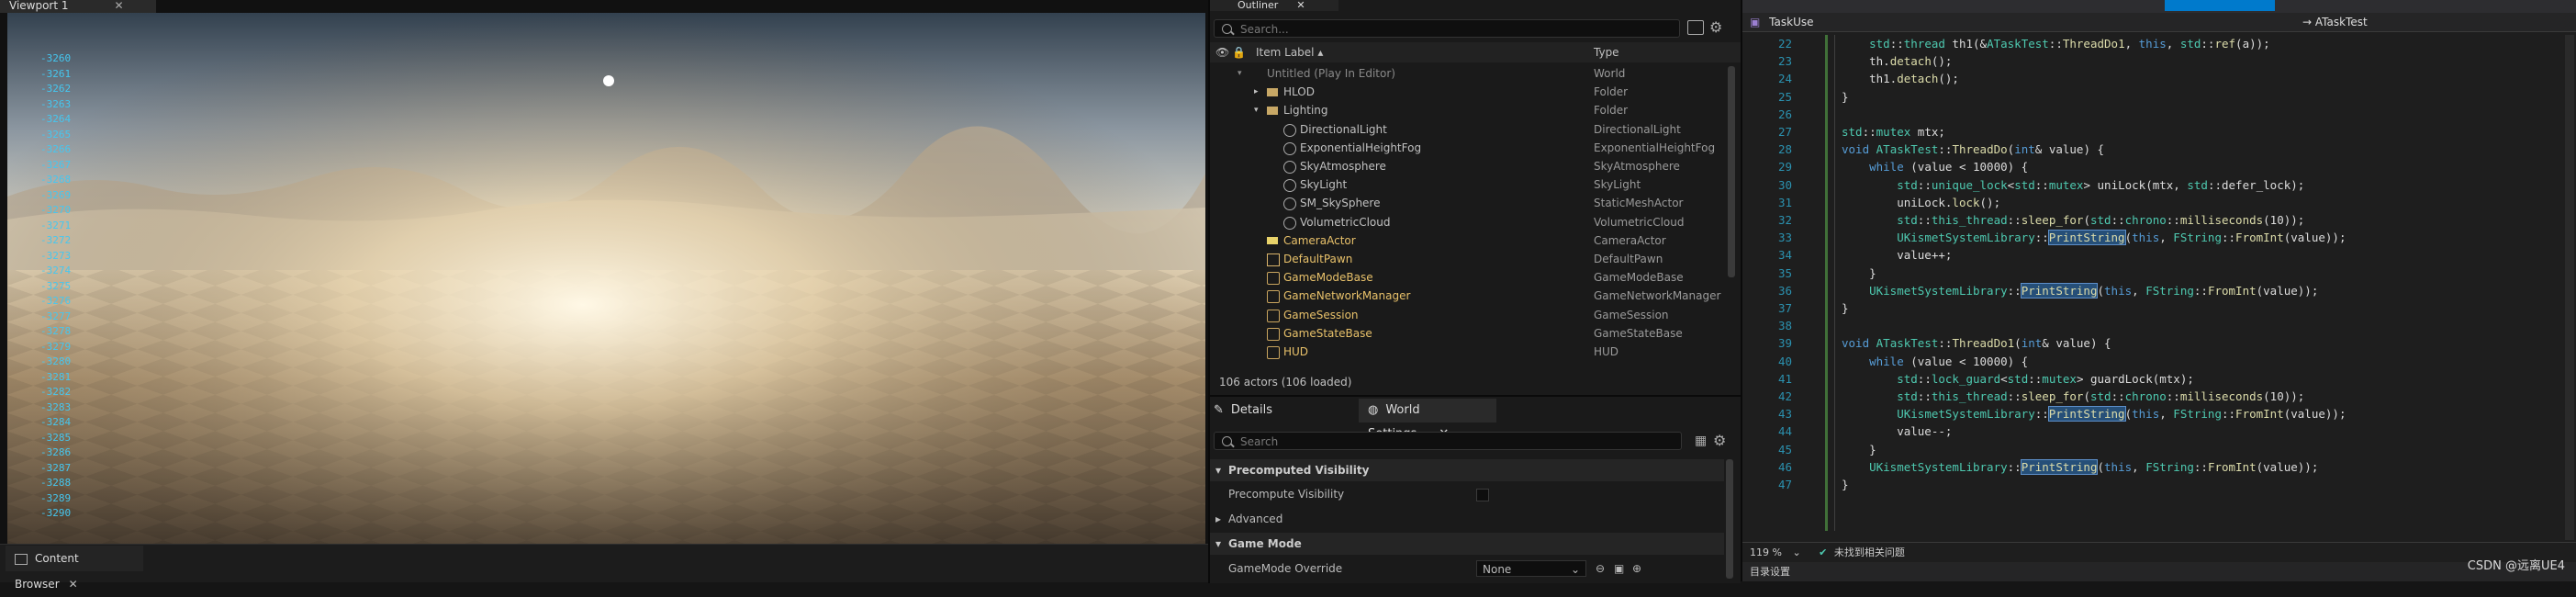  Describe the element at coordinates (1796, 552) in the screenshot. I see `chevron-down-icon: ⌄` at that location.